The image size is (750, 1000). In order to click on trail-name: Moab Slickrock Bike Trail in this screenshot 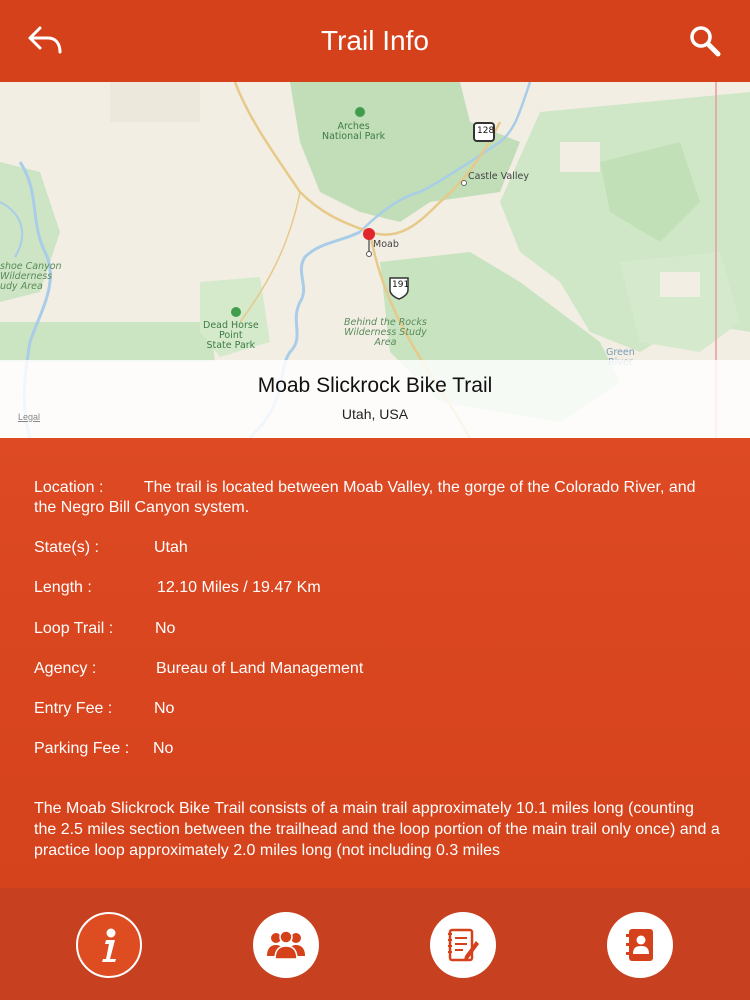, I will do `click(375, 385)`.